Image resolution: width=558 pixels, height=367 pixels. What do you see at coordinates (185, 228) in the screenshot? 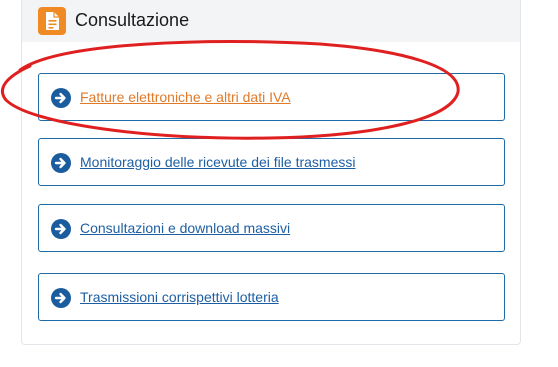
I see `link-label: Consultazioni e download massivi` at bounding box center [185, 228].